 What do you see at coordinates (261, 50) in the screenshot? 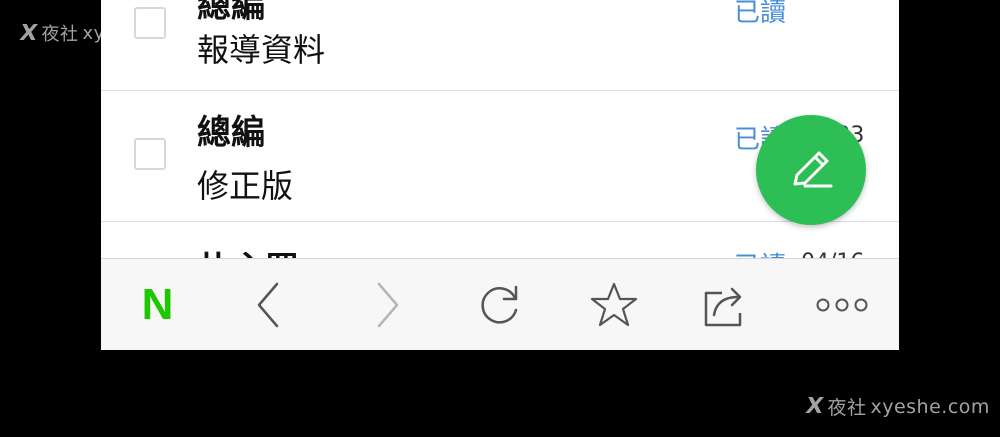
I see `mail-subject: 報導資料` at bounding box center [261, 50].